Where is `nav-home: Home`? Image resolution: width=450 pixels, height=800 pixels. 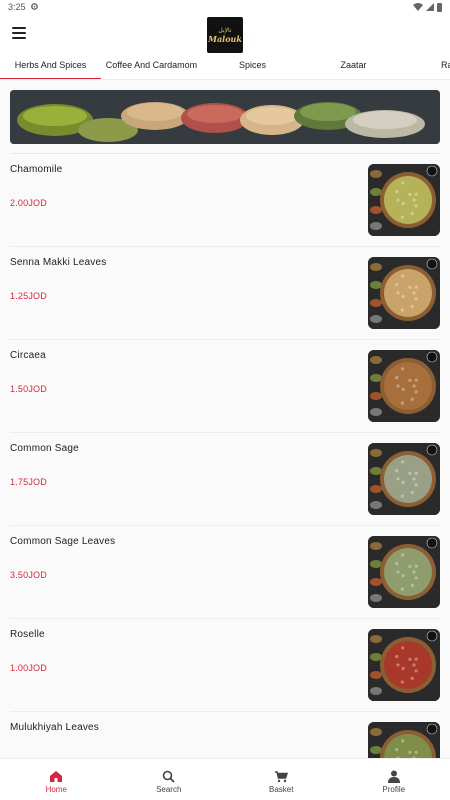
nav-home: Home is located at coordinates (56, 779).